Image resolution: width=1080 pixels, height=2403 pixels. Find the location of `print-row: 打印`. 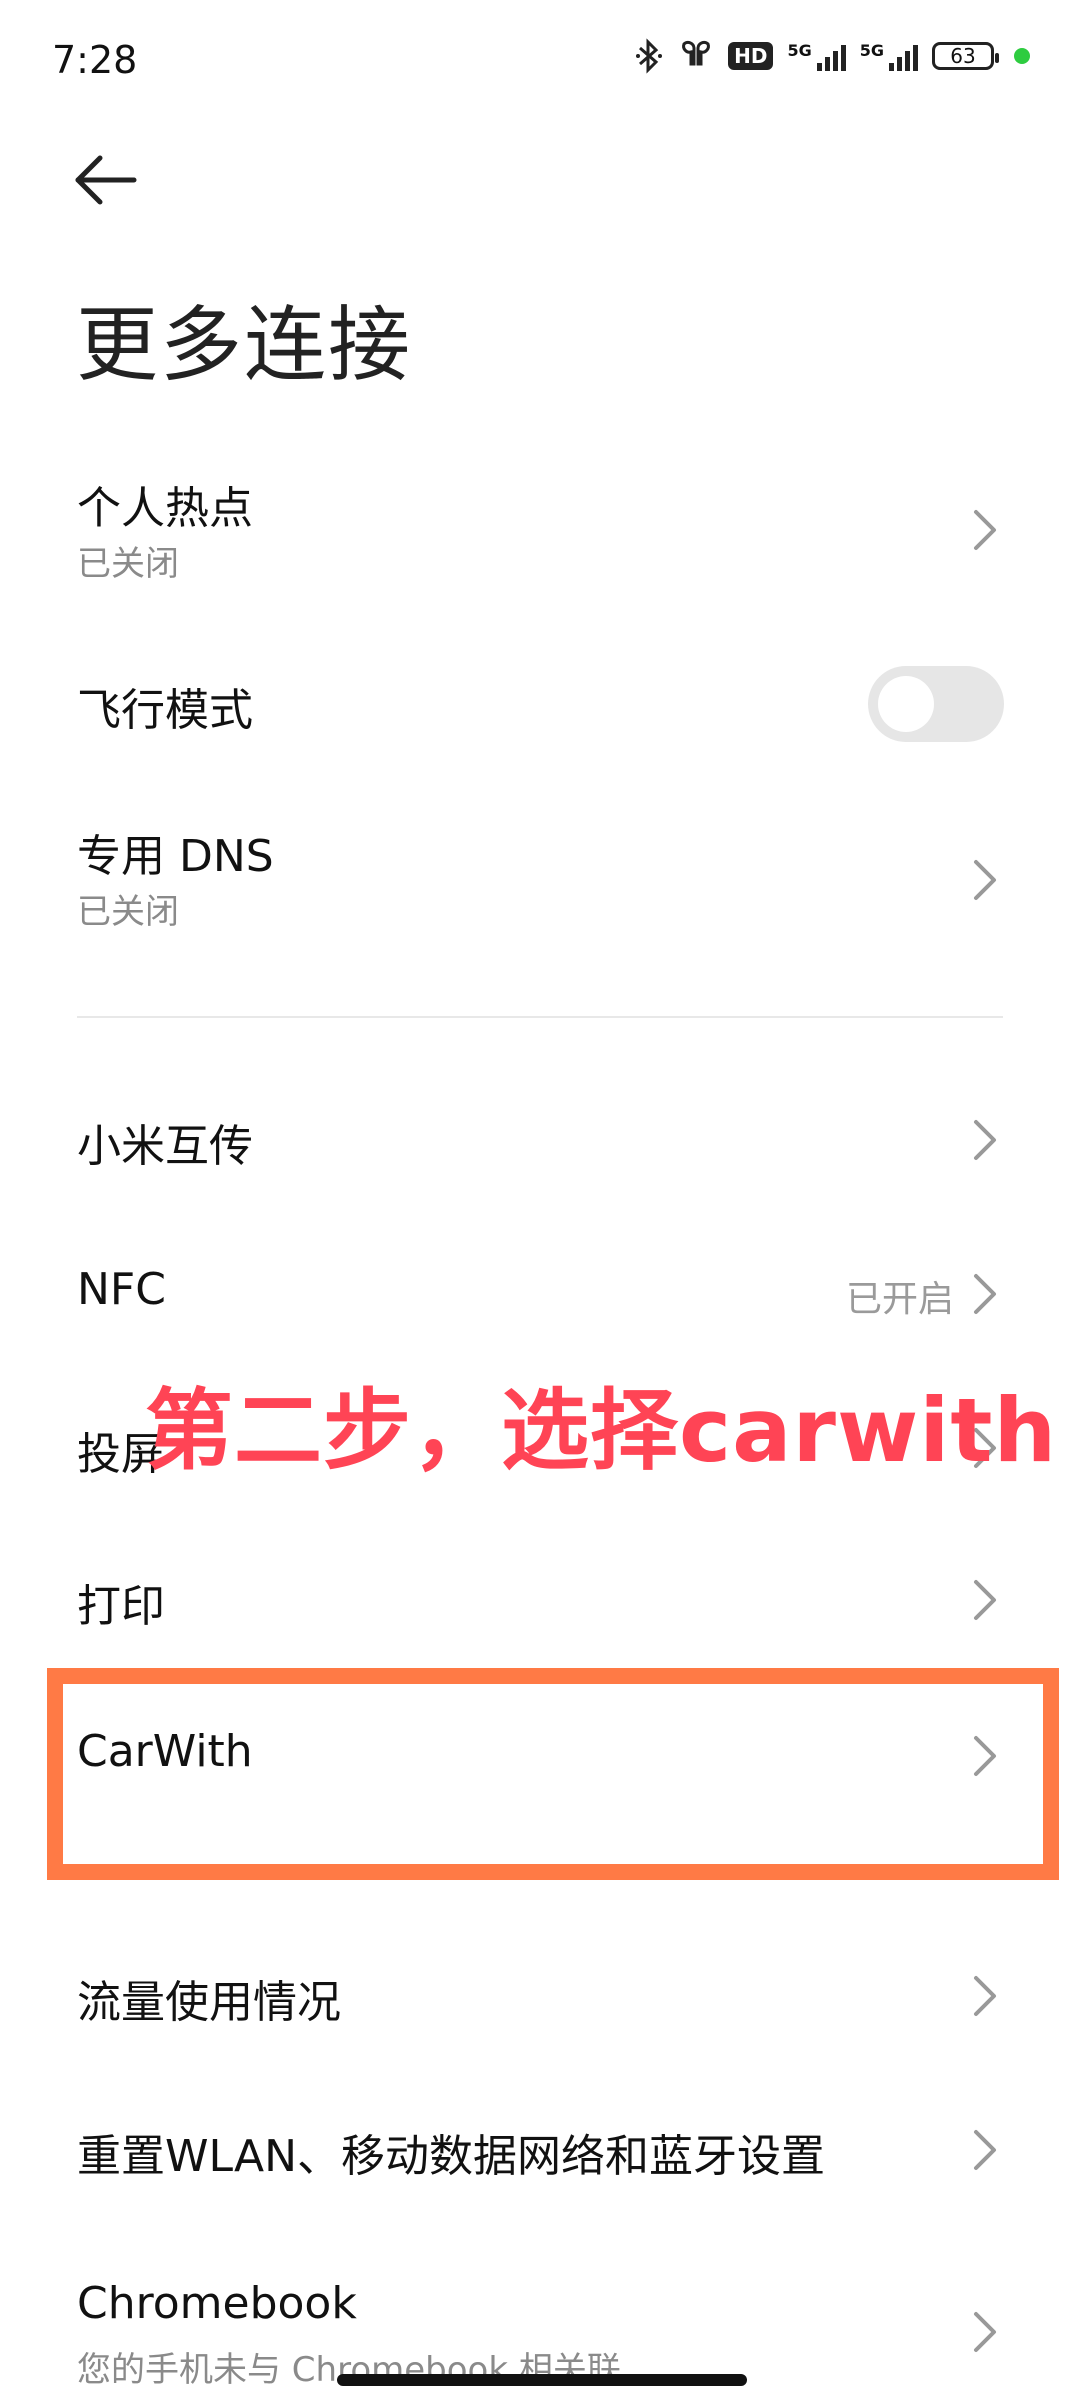

print-row: 打印 is located at coordinates (540, 1600).